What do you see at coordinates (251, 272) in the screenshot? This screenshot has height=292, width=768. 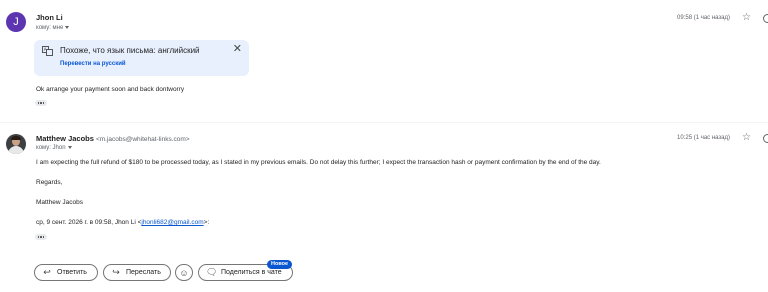 I see `share-chat-label: Поделиться в чате` at bounding box center [251, 272].